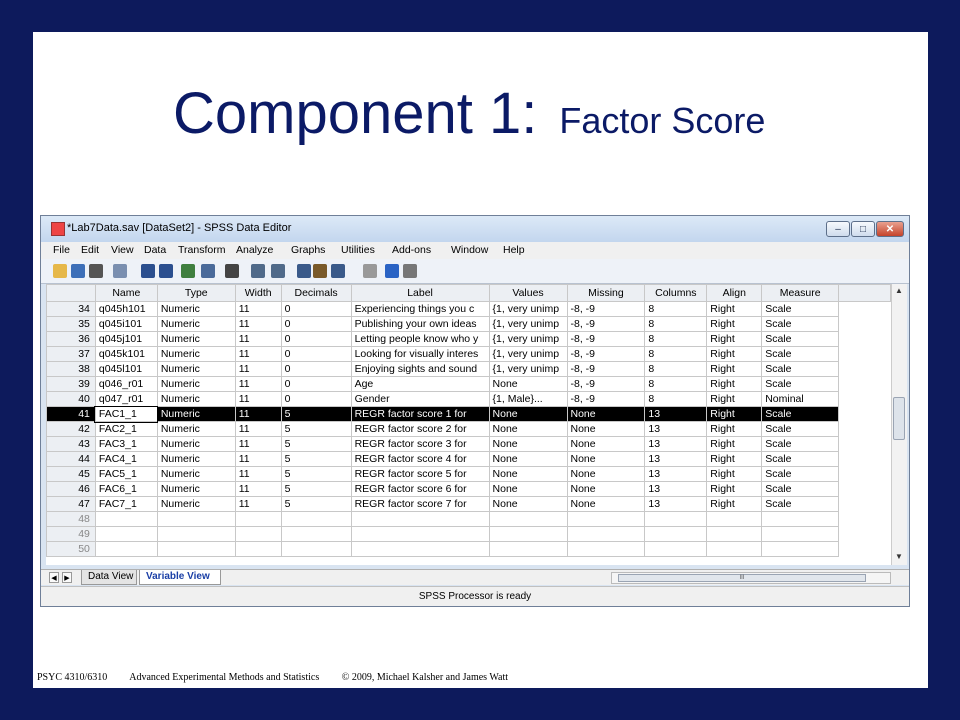  I want to click on tab-variable-view: Variable View, so click(180, 577).